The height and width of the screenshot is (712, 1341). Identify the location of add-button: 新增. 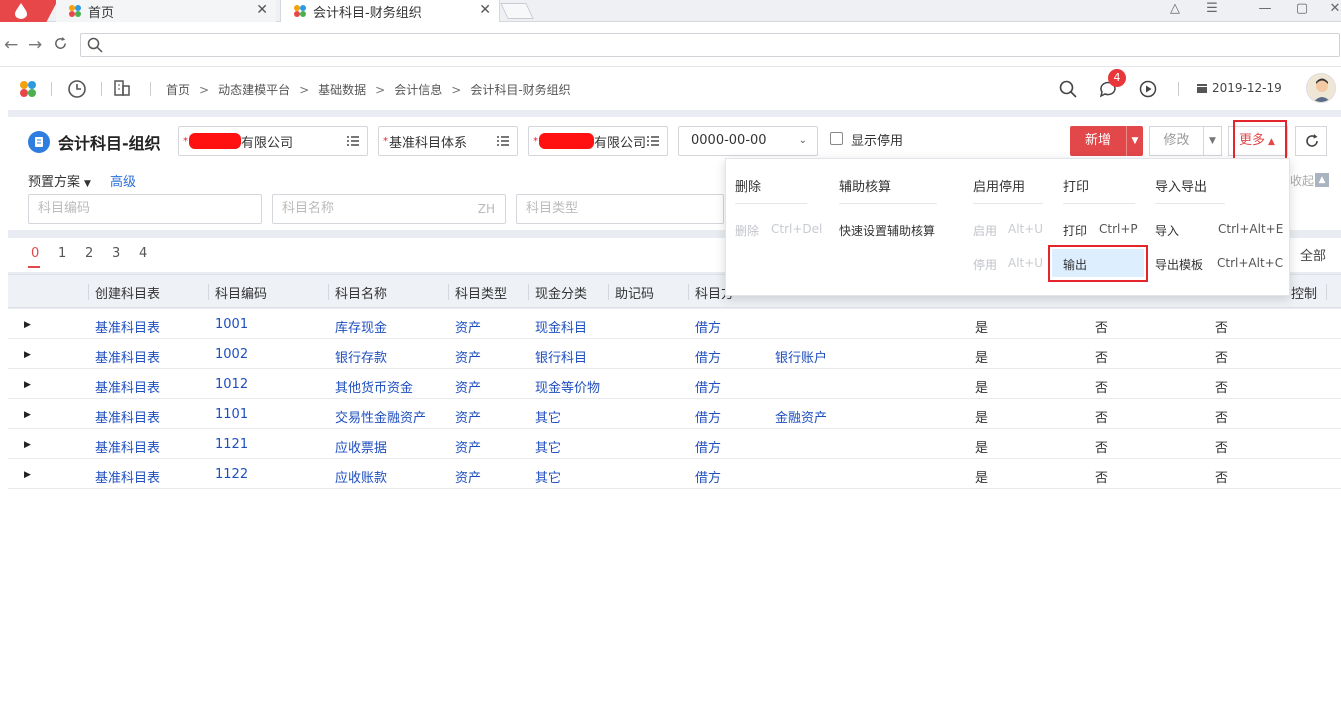
(1098, 141).